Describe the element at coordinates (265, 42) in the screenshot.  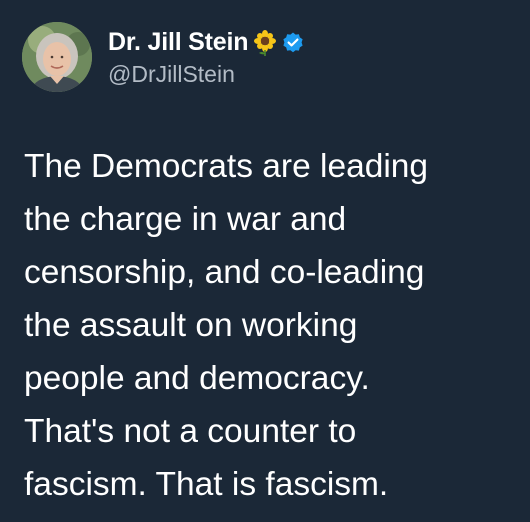
I see `sunflower-icon` at that location.